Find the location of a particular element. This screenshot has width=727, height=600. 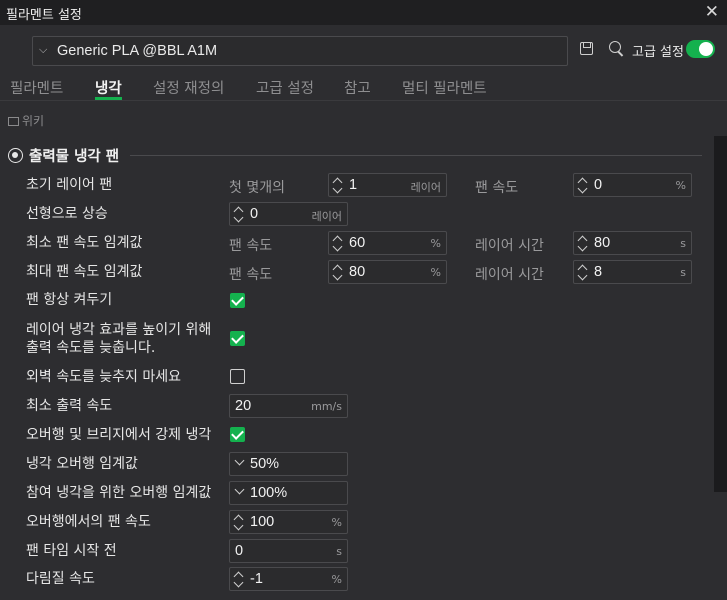

section-divider is located at coordinates (416, 155).